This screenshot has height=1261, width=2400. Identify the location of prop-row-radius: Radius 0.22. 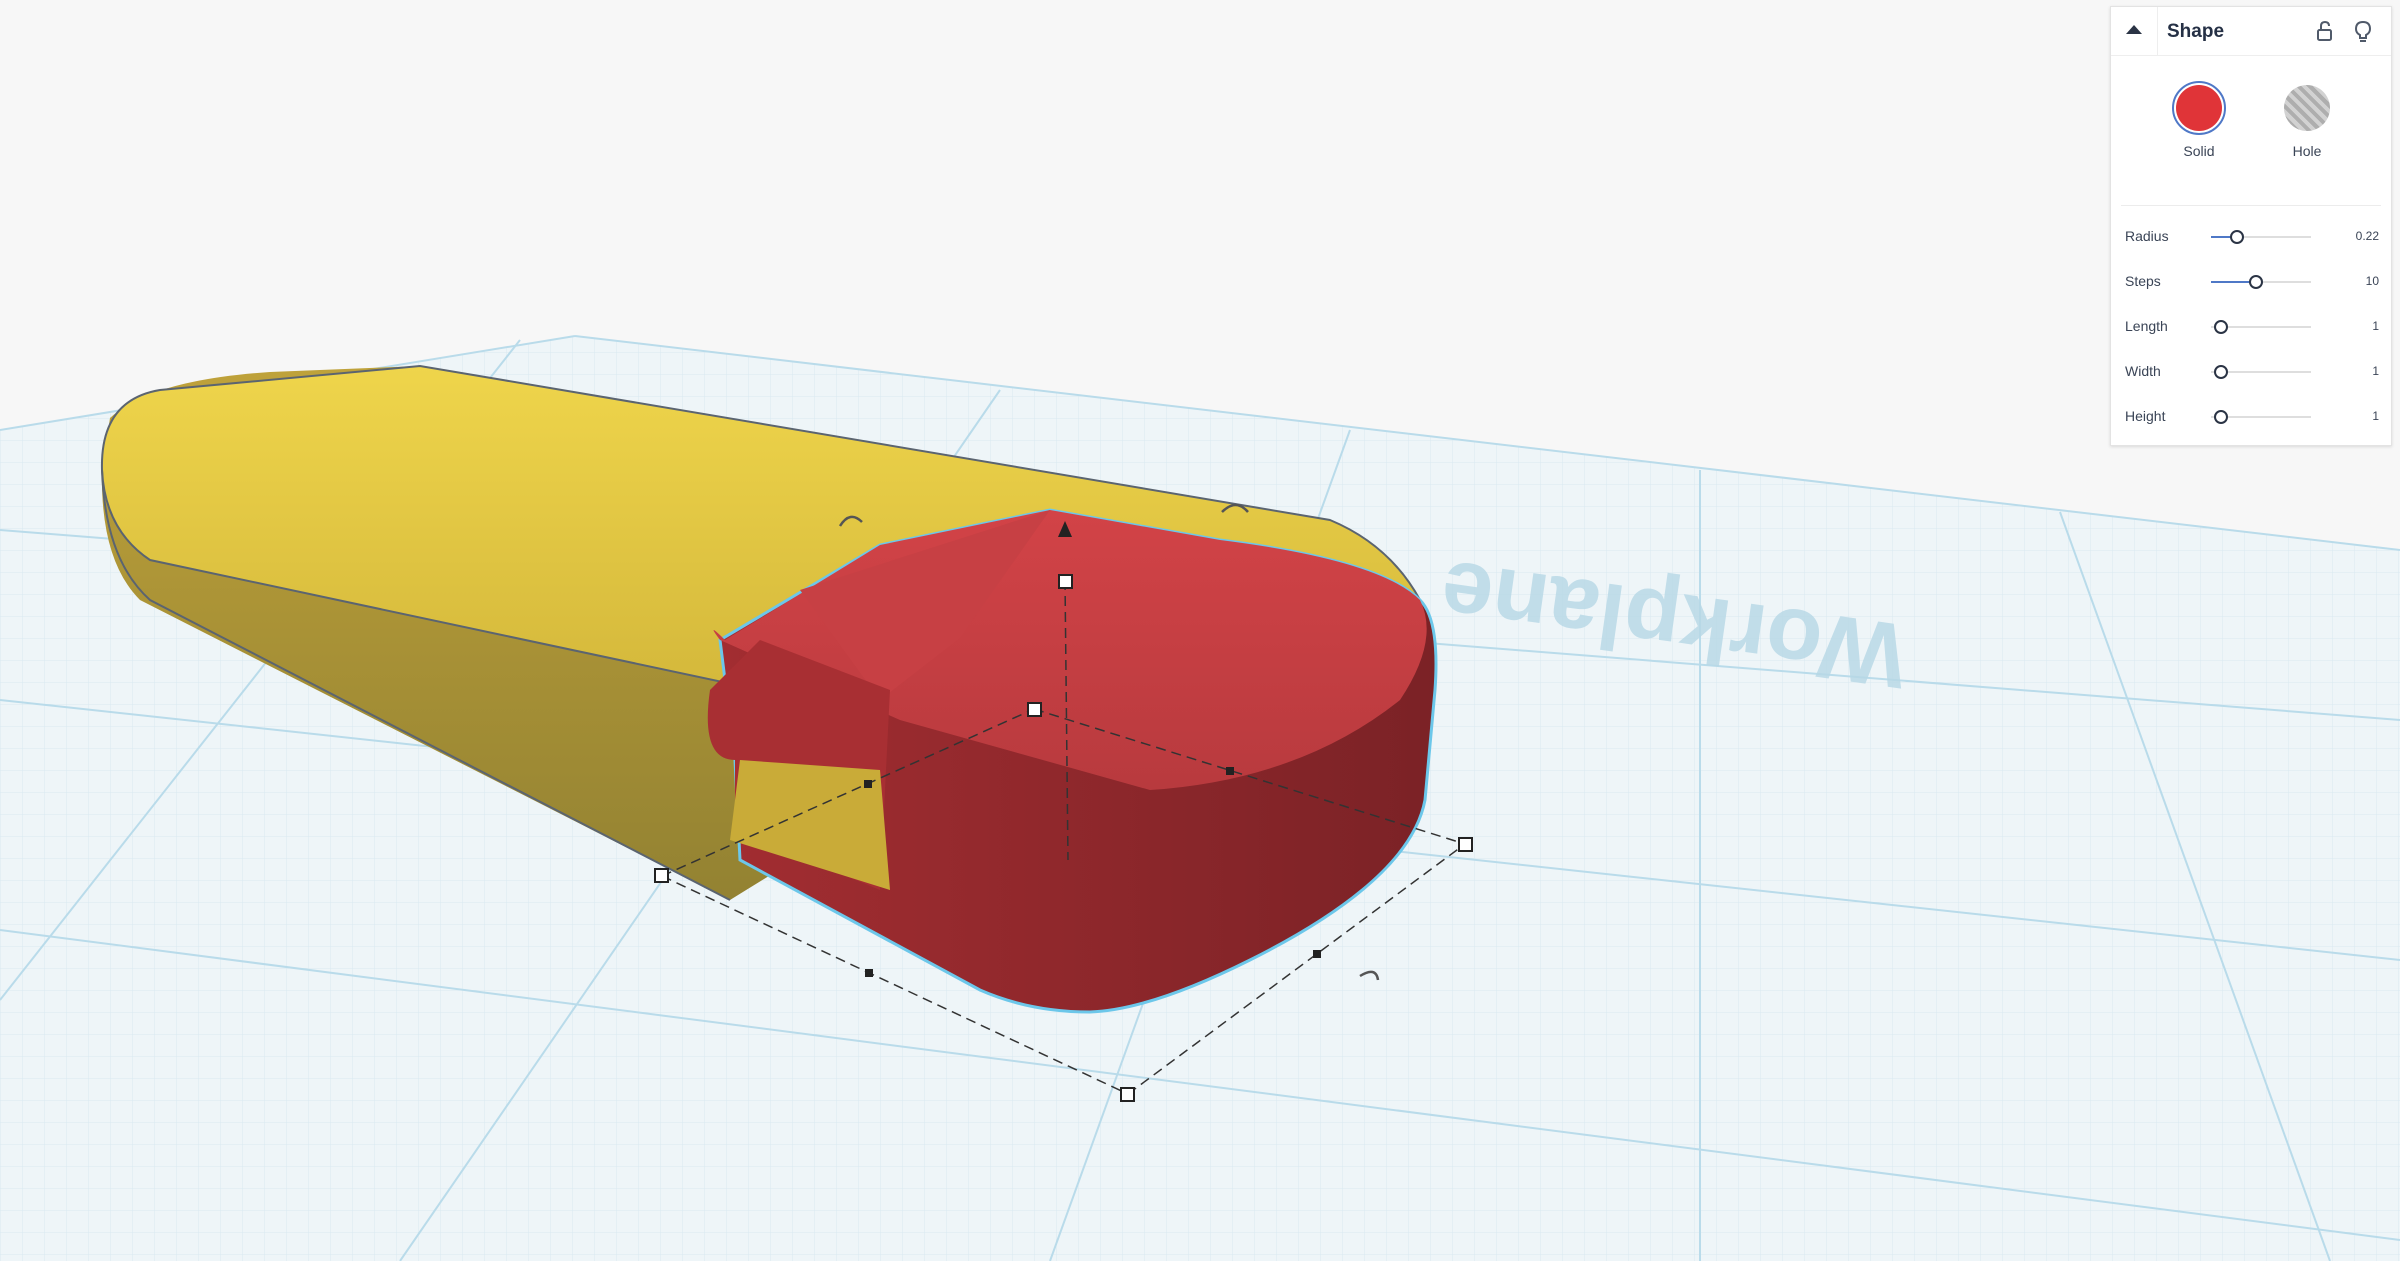
(2251, 237).